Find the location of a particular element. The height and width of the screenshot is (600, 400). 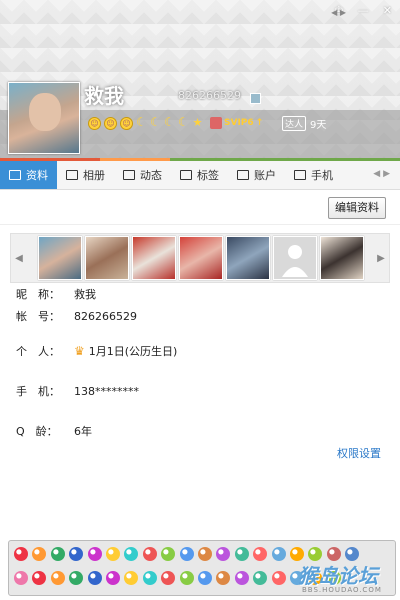

profile-card-icon is located at coordinates (15, 175).